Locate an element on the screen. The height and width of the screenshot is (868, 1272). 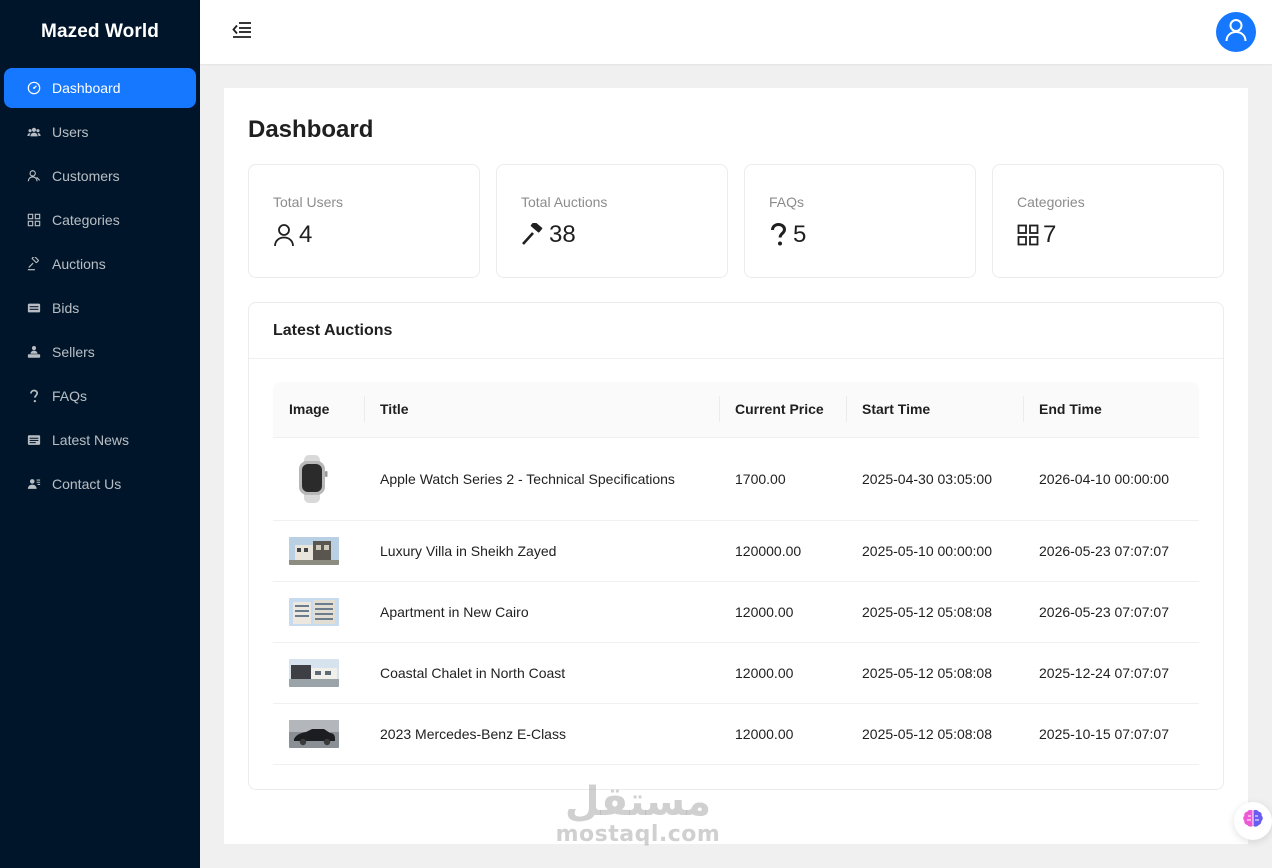
column-header-title: Title is located at coordinates (541, 410).